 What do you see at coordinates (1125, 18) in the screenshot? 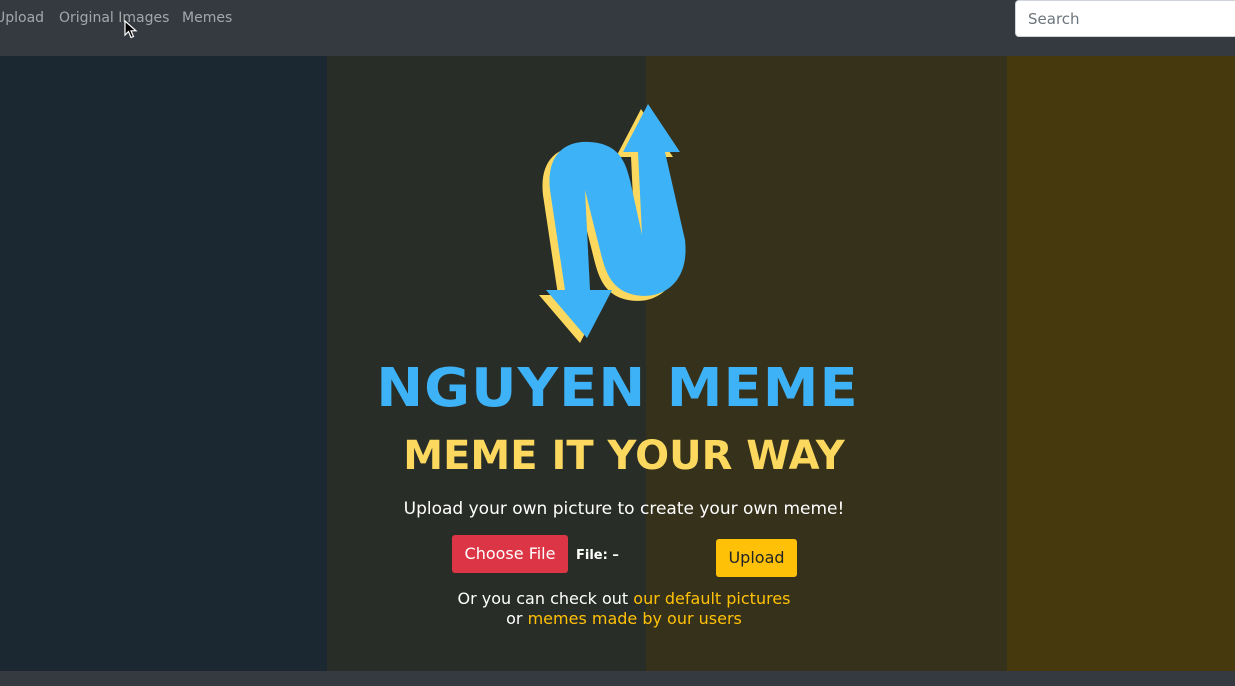
I see `search-input` at bounding box center [1125, 18].